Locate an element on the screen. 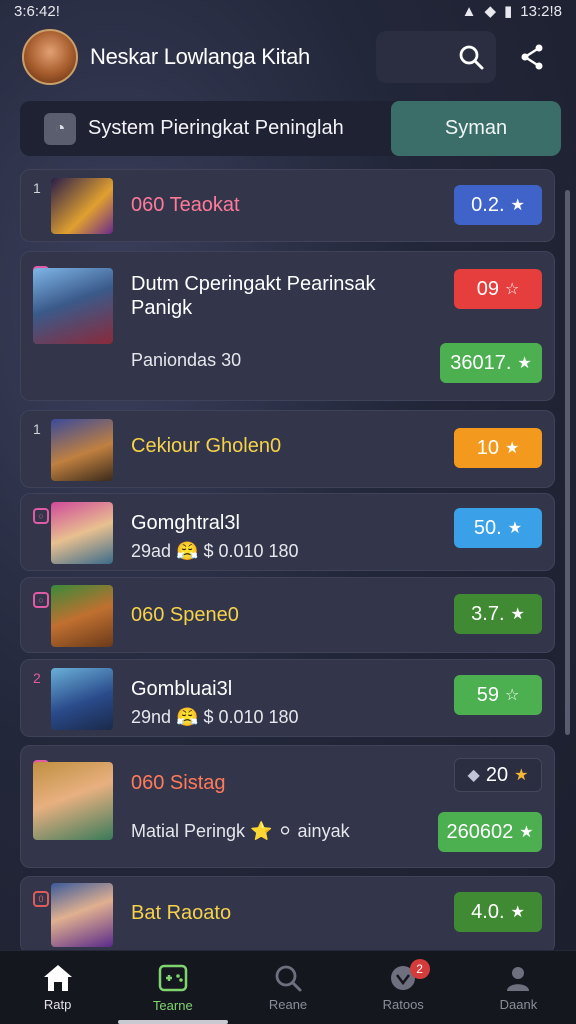  notification-badge: 2 is located at coordinates (419, 969).